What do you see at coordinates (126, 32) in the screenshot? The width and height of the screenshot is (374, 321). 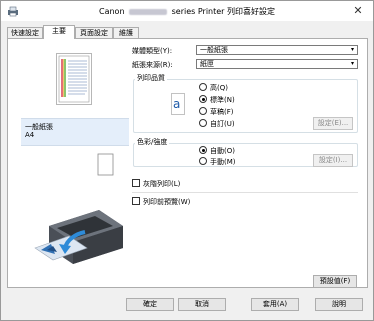 I see `tab-maintenance: 維護` at bounding box center [126, 32].